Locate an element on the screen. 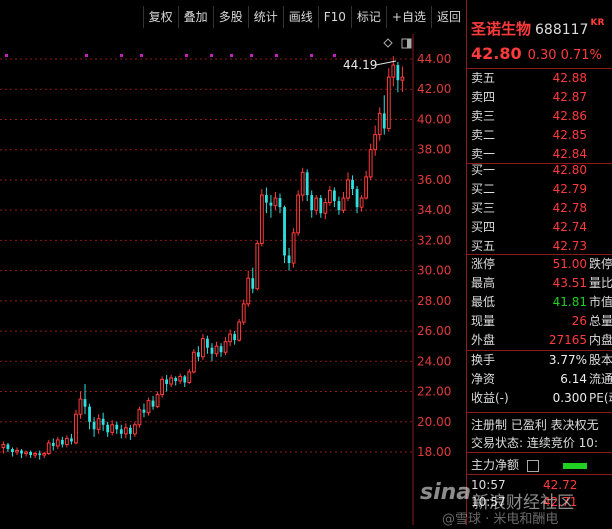  toolbar-button-5: F10 is located at coordinates (334, 17).